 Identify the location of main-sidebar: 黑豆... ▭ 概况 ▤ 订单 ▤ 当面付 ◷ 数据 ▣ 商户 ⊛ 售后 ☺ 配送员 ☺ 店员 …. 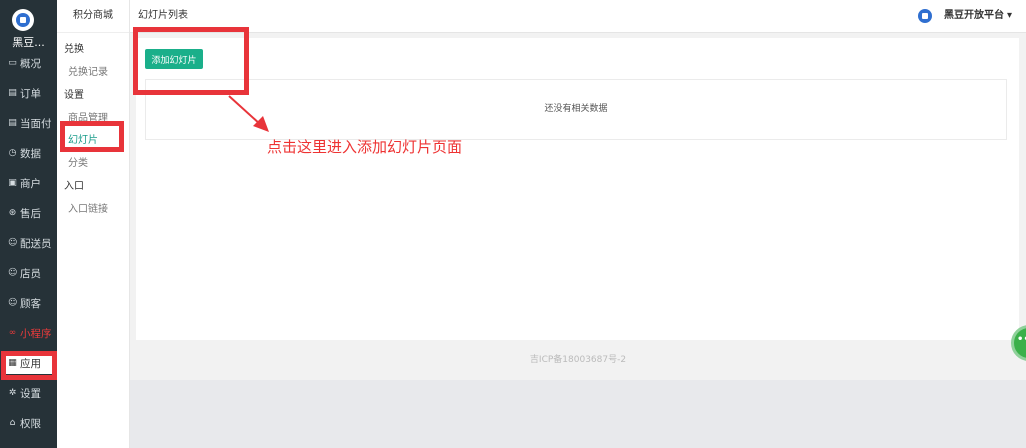
(28, 224).